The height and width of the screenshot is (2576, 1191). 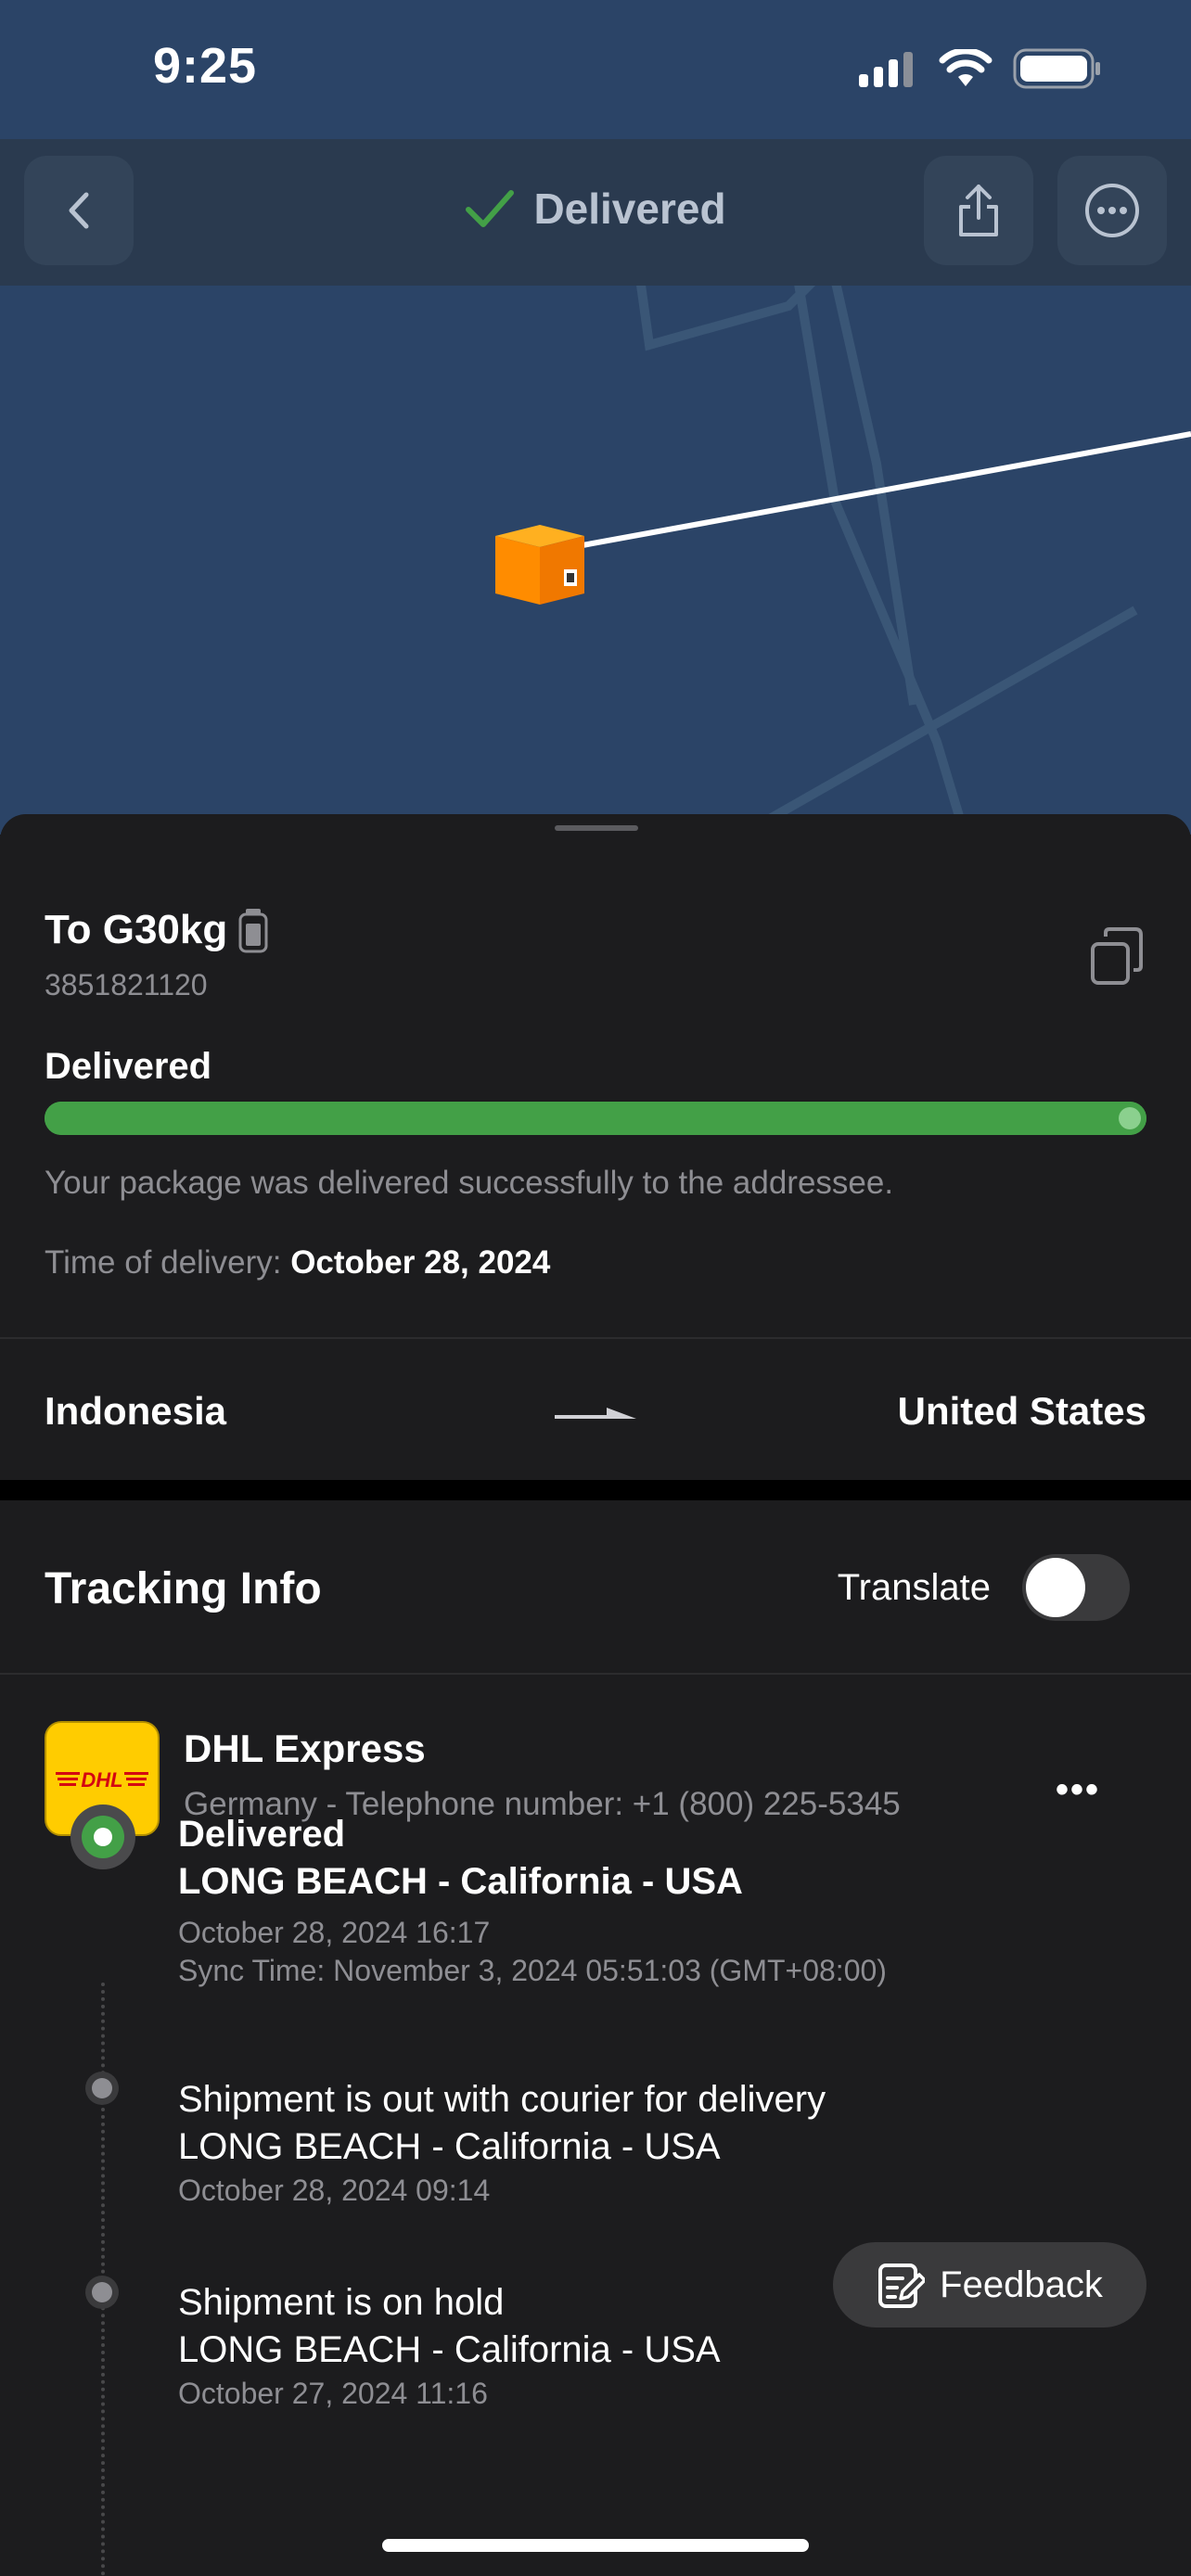 What do you see at coordinates (1022, 1411) in the screenshot?
I see `destination-country: United States` at bounding box center [1022, 1411].